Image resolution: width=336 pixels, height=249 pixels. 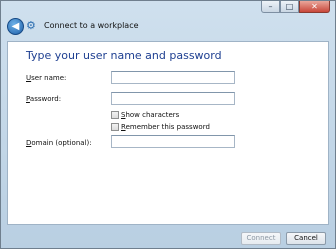 I want to click on window-controls: – □ ✕, so click(x=295, y=7).